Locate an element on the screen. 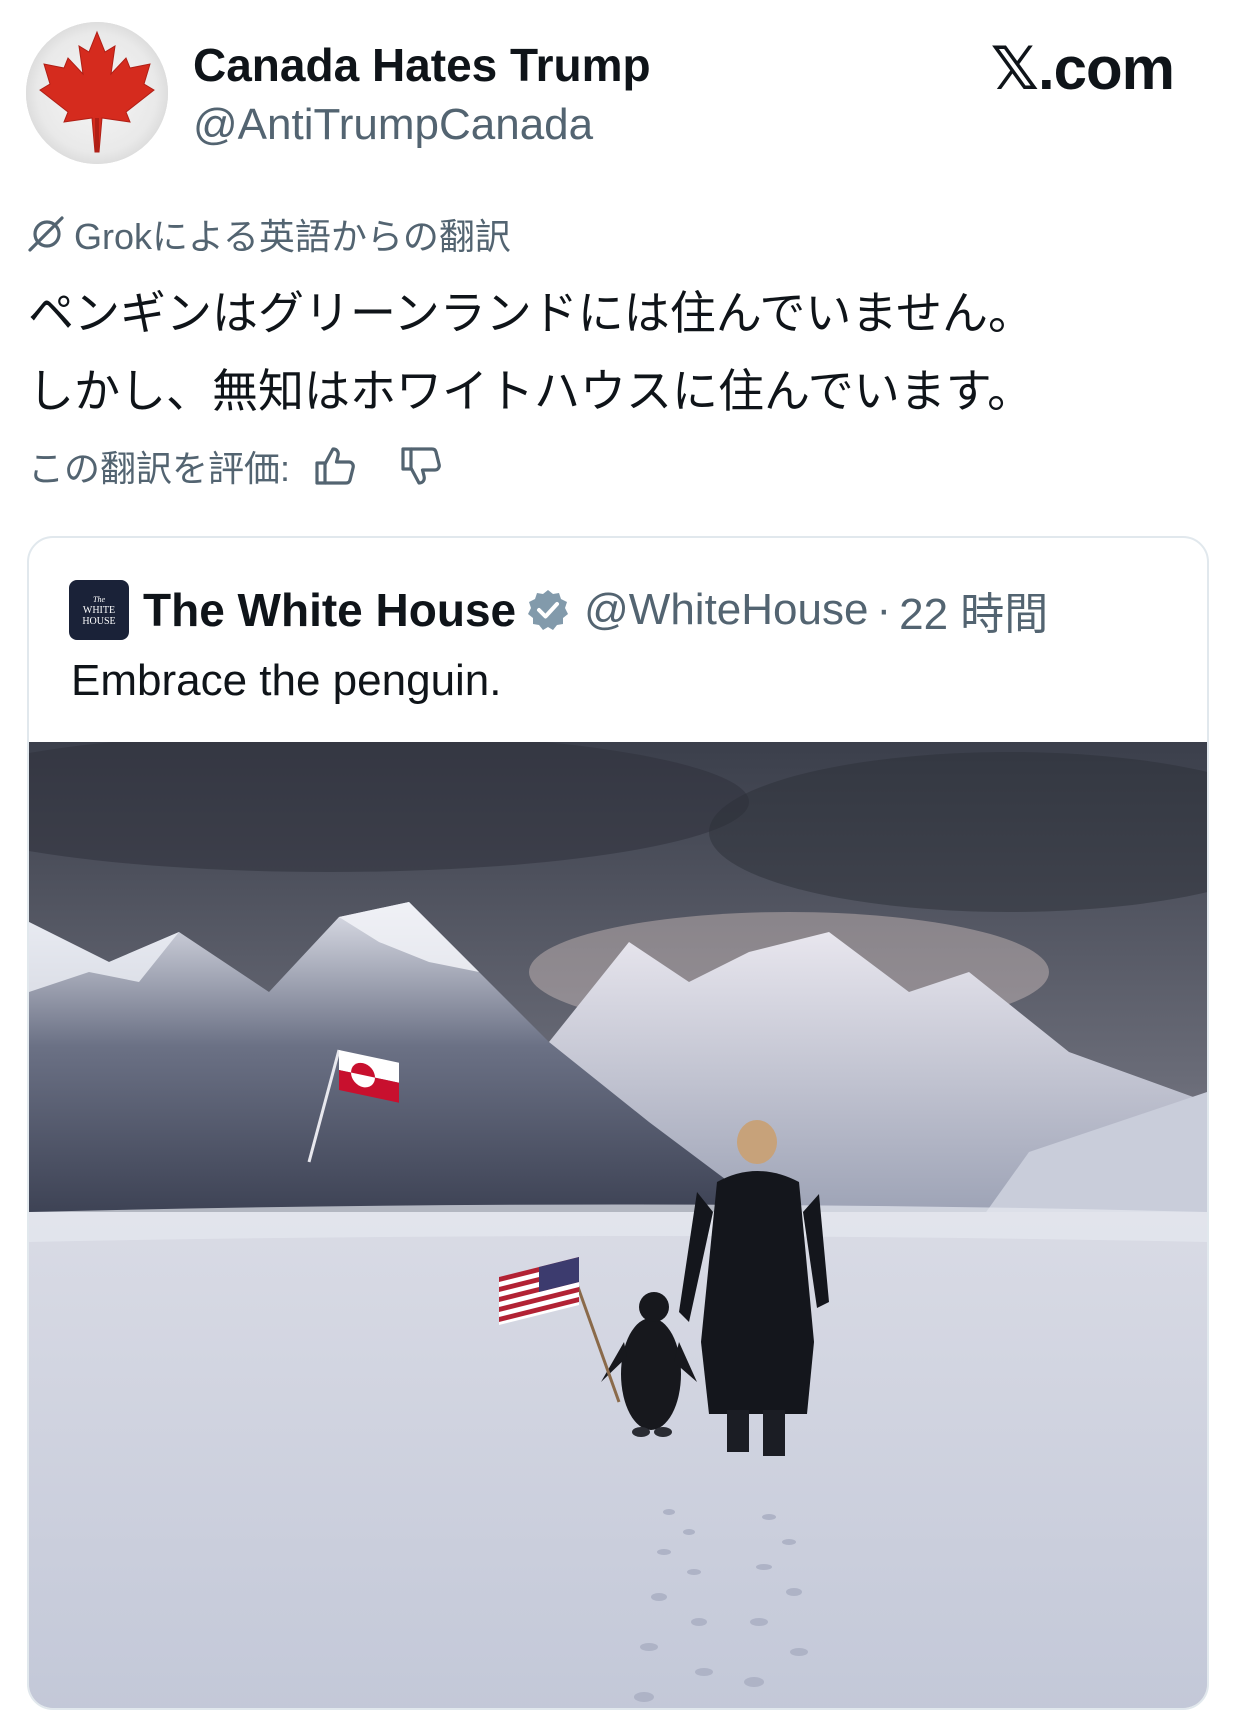  verified-badge-icon is located at coordinates (548, 610).